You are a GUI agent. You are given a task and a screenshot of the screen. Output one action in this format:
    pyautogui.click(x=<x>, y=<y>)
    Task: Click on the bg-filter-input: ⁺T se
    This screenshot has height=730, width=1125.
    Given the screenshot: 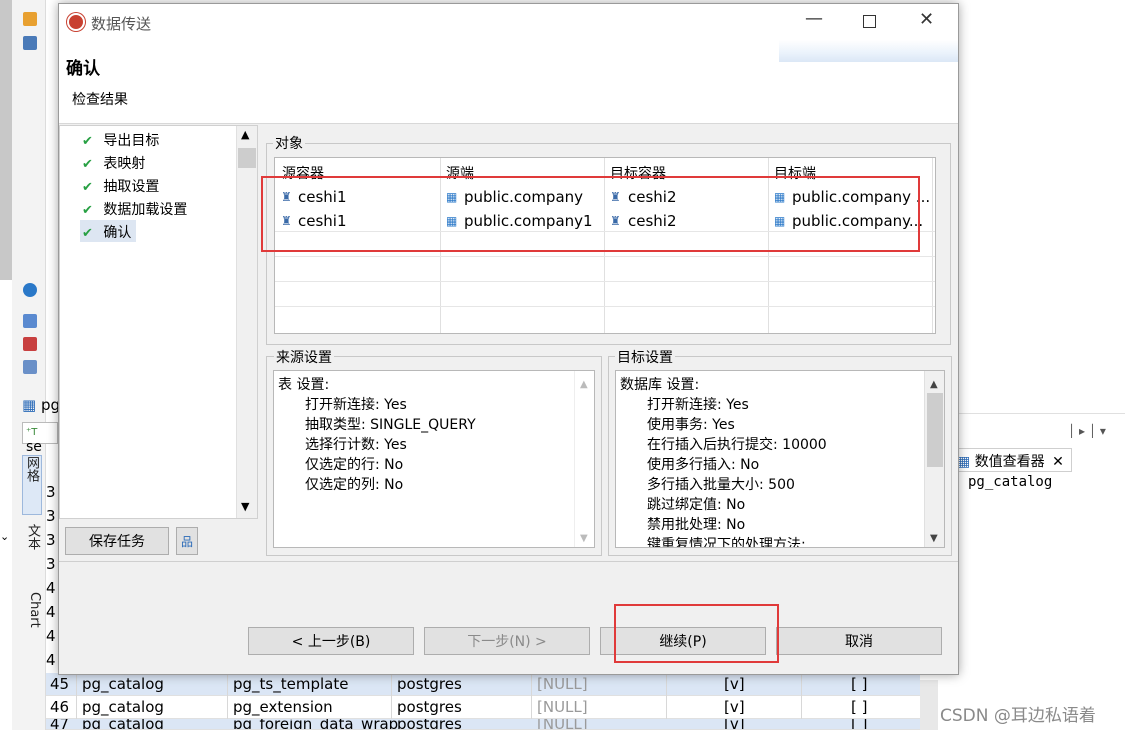 What is the action you would take?
    pyautogui.click(x=40, y=438)
    